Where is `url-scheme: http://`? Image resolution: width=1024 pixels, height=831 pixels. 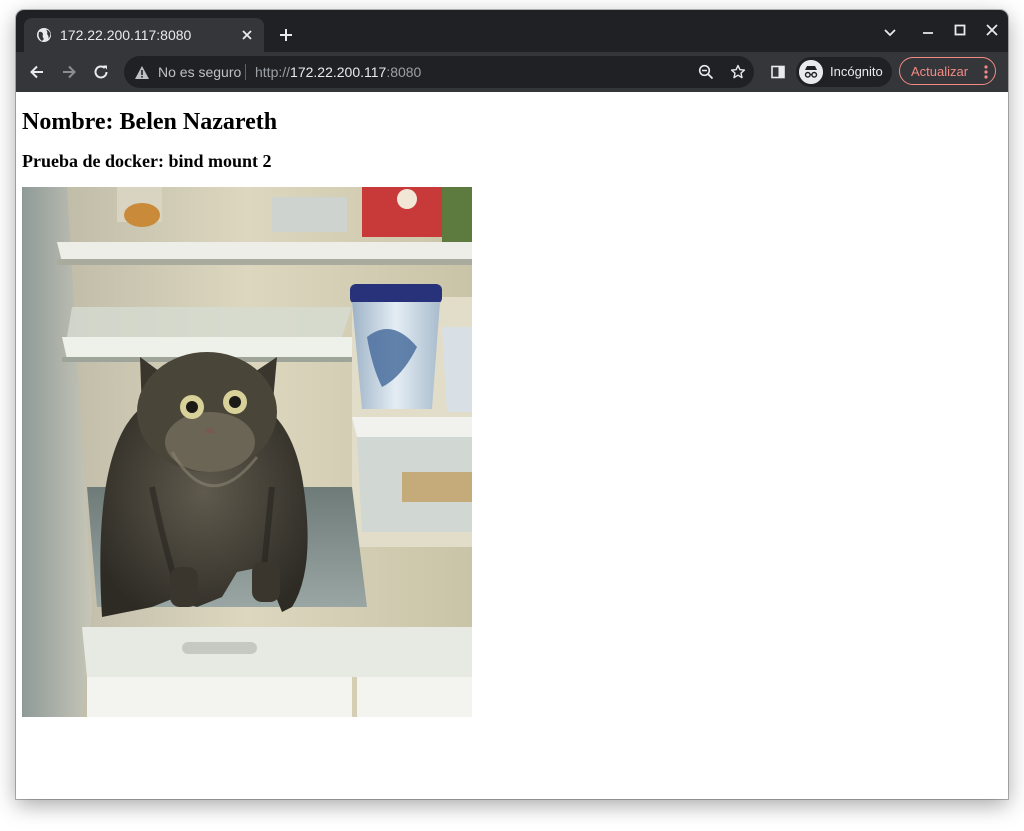 url-scheme: http:// is located at coordinates (273, 72).